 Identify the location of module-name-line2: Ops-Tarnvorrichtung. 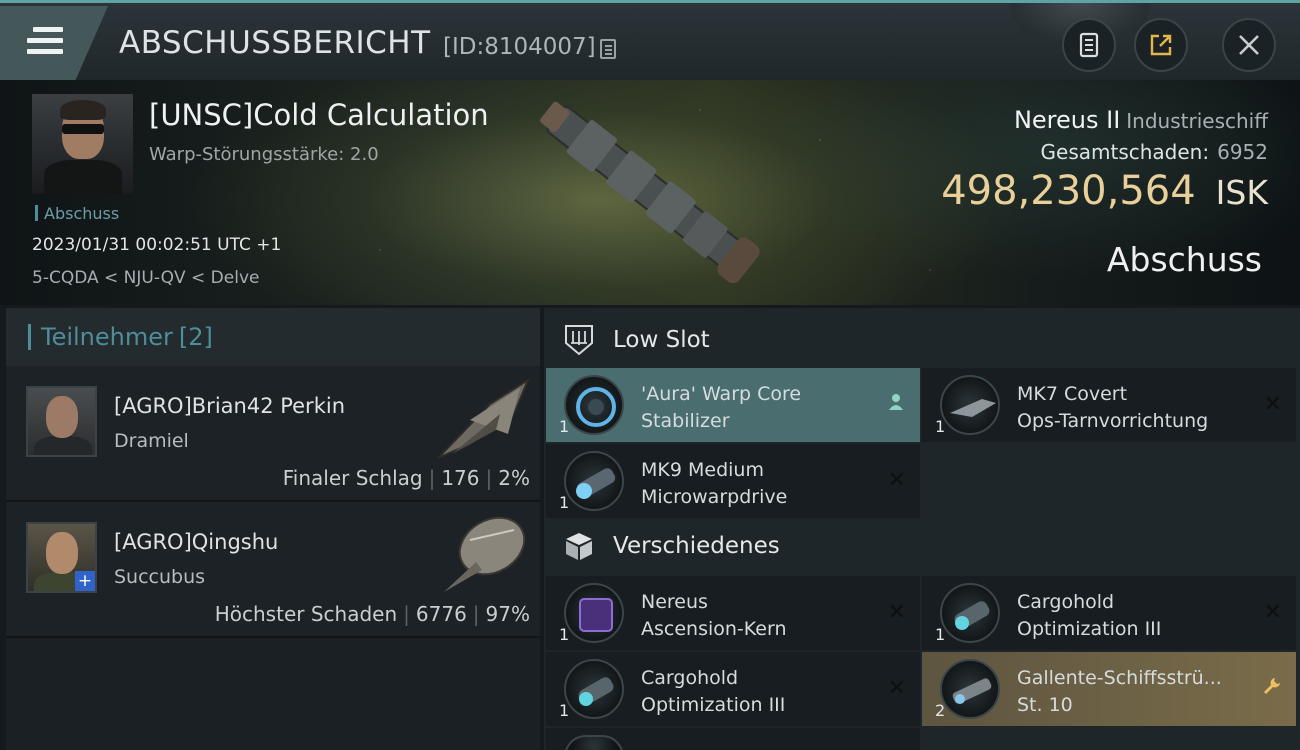
(1113, 421).